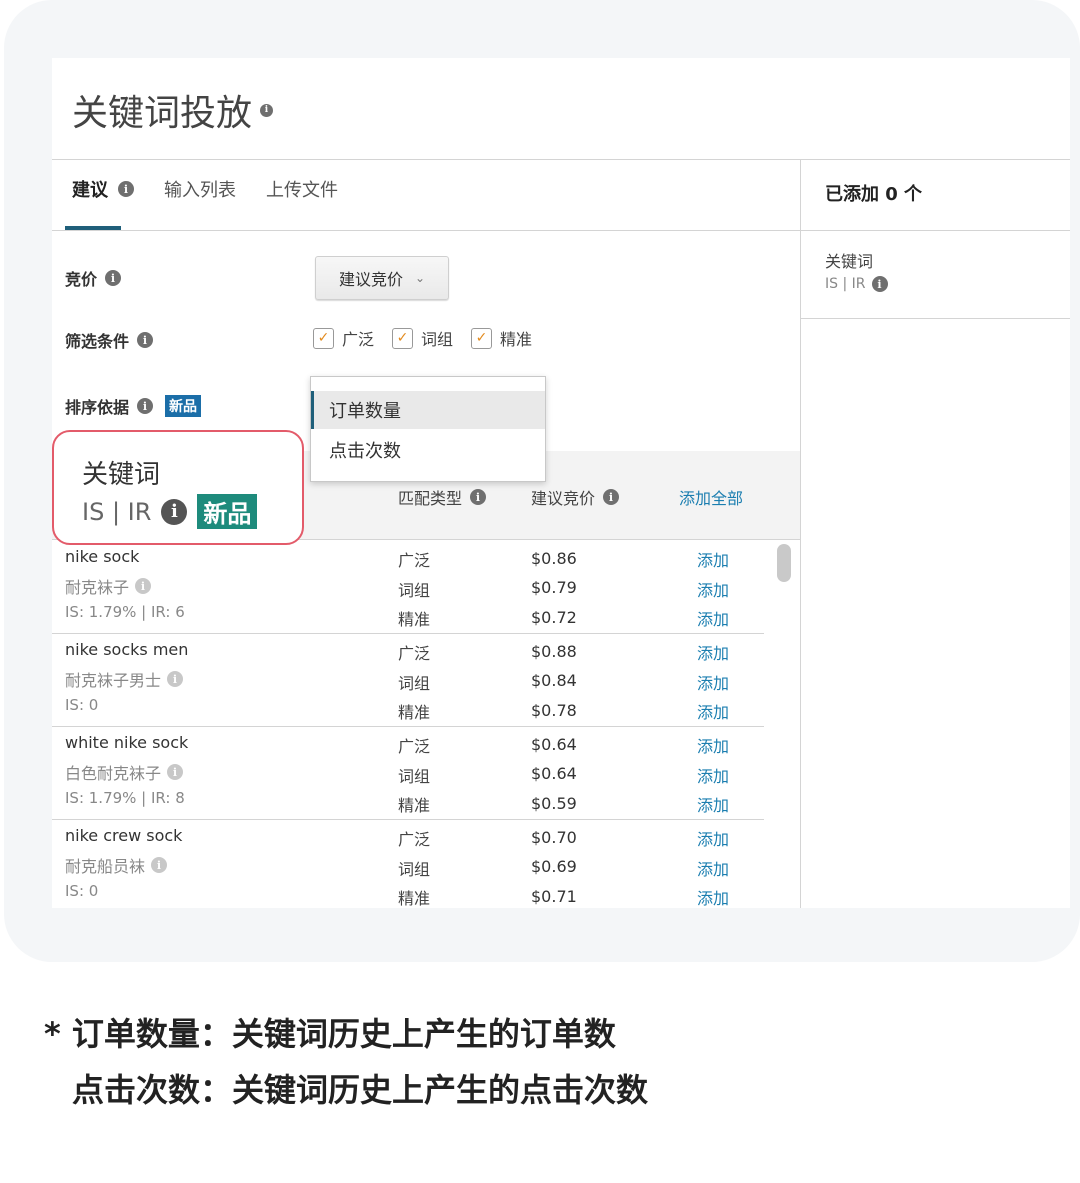 The height and width of the screenshot is (1183, 1080). What do you see at coordinates (437, 339) in the screenshot?
I see `filter-option-label: 词组` at bounding box center [437, 339].